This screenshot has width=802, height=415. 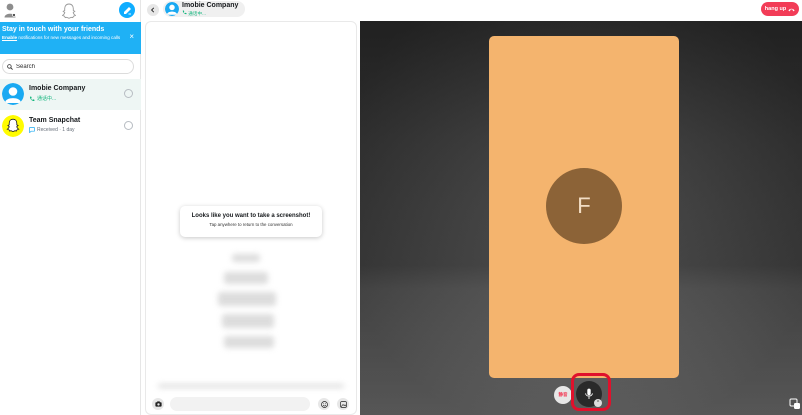 What do you see at coordinates (9, 37) in the screenshot?
I see `enable-notifications-link: Enable` at bounding box center [9, 37].